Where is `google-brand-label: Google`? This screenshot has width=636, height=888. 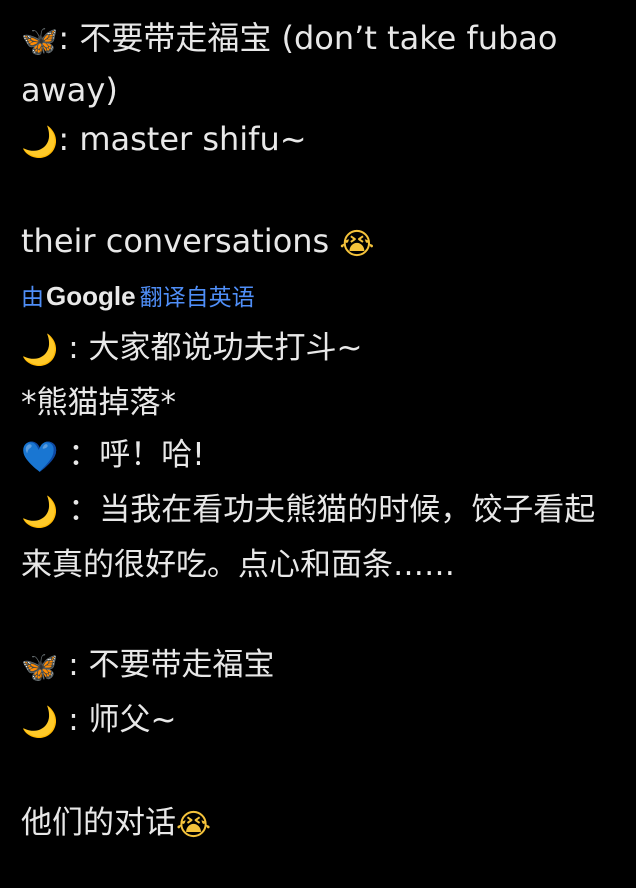 google-brand-label: Google is located at coordinates (91, 296).